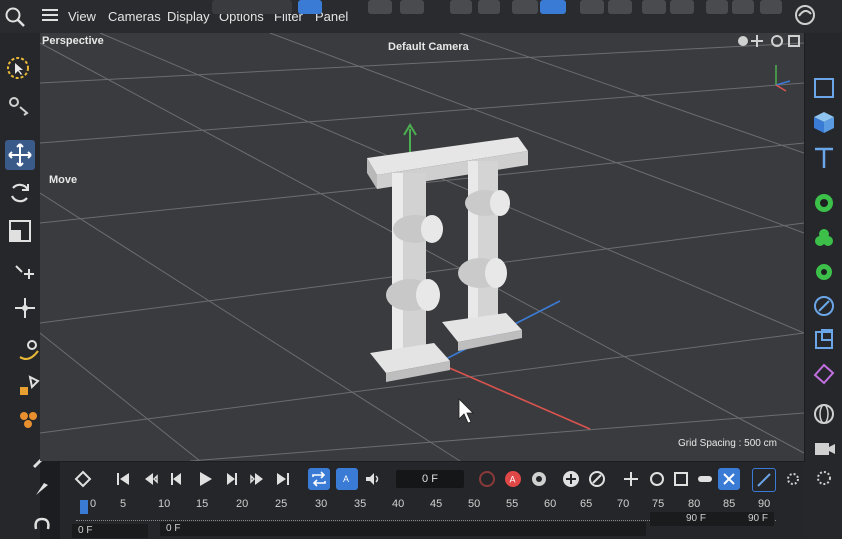 The height and width of the screenshot is (539, 842). What do you see at coordinates (489, 7) in the screenshot?
I see `gear-icon` at bounding box center [489, 7].